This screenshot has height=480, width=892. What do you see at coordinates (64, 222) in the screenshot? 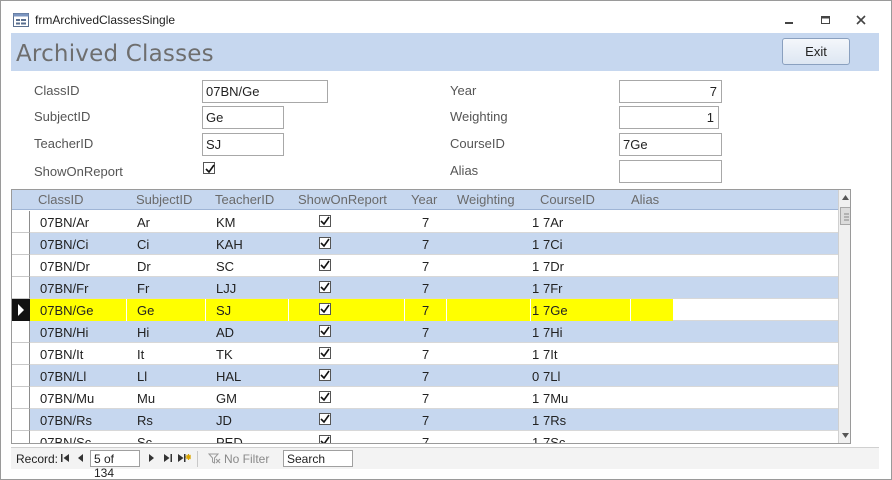
I see `cell-class-id: 07BN/Ar` at bounding box center [64, 222].